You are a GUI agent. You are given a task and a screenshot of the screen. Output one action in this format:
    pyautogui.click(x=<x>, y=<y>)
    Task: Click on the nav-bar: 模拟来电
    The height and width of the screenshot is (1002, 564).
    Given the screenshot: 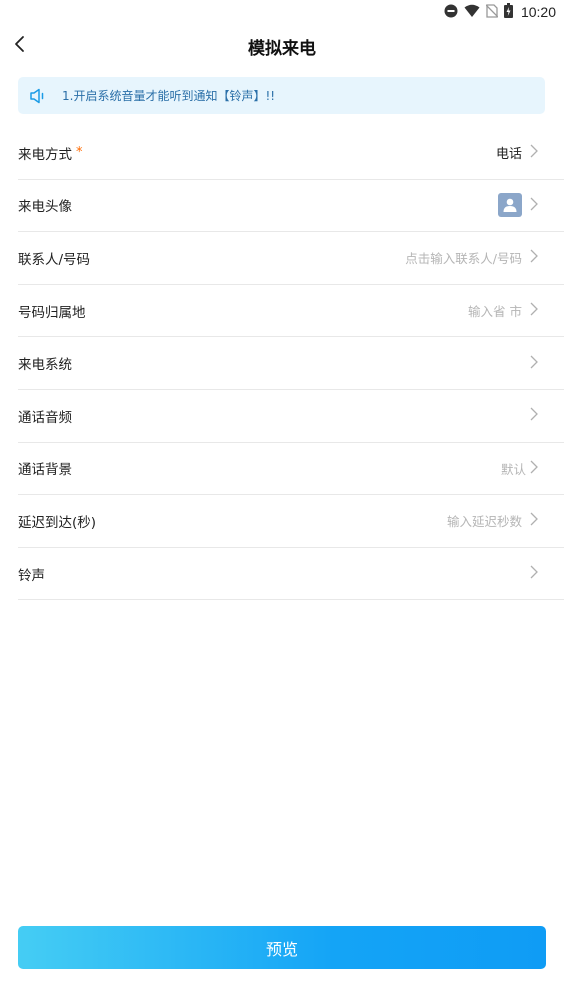 What is the action you would take?
    pyautogui.click(x=282, y=46)
    